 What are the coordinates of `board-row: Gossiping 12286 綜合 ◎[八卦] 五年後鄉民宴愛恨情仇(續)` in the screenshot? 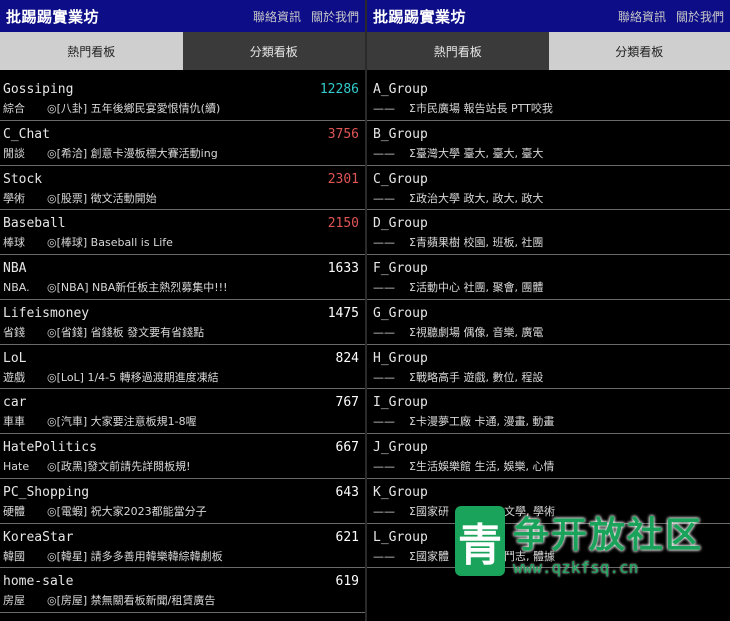 It's located at (182, 98).